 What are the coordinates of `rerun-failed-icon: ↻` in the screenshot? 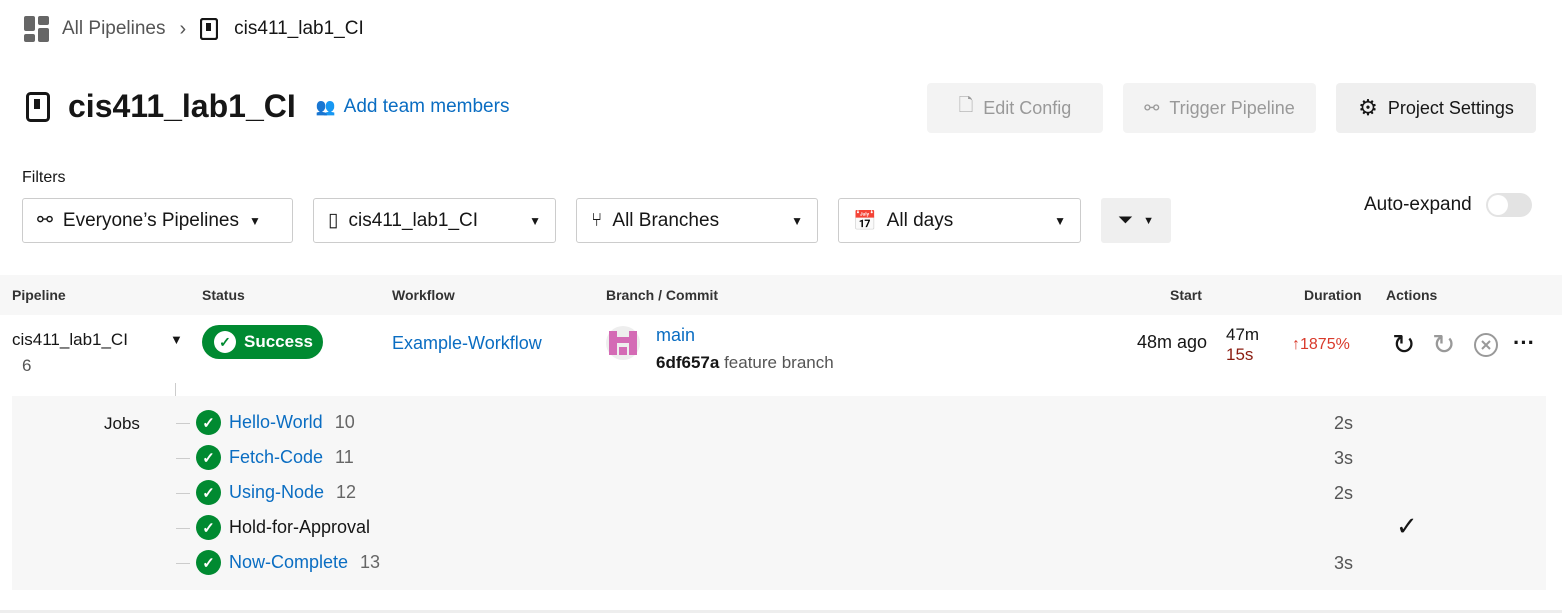 It's located at (1443, 344).